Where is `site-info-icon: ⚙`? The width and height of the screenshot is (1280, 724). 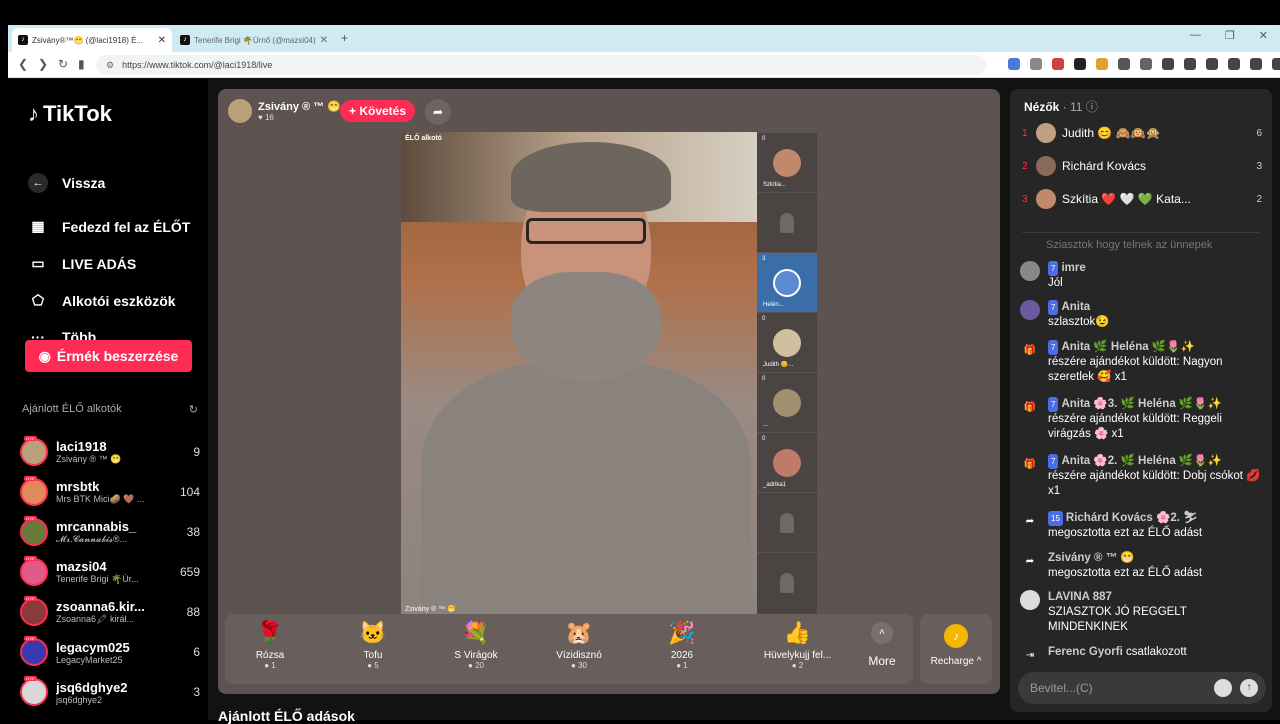
site-info-icon: ⚙ is located at coordinates (110, 65).